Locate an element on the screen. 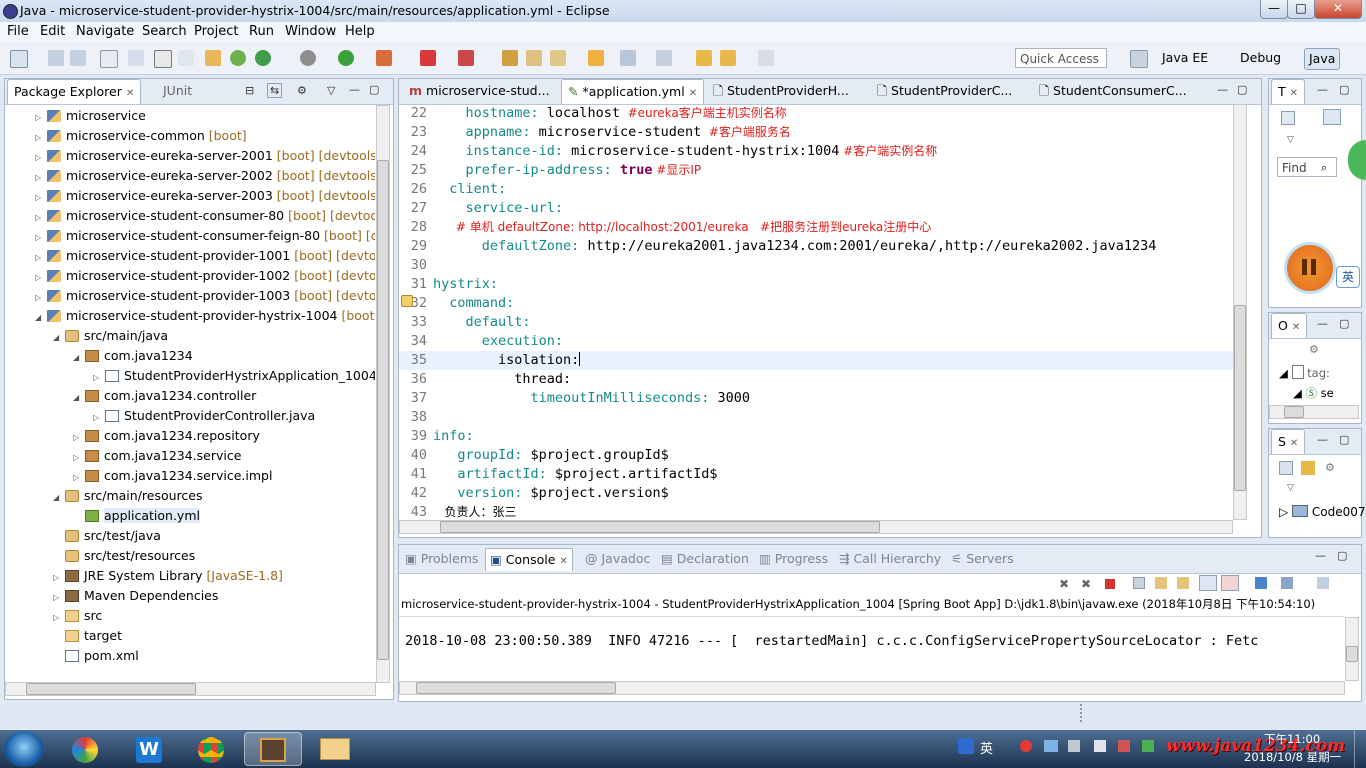 The width and height of the screenshot is (1366, 768). print-icon is located at coordinates (109, 59).